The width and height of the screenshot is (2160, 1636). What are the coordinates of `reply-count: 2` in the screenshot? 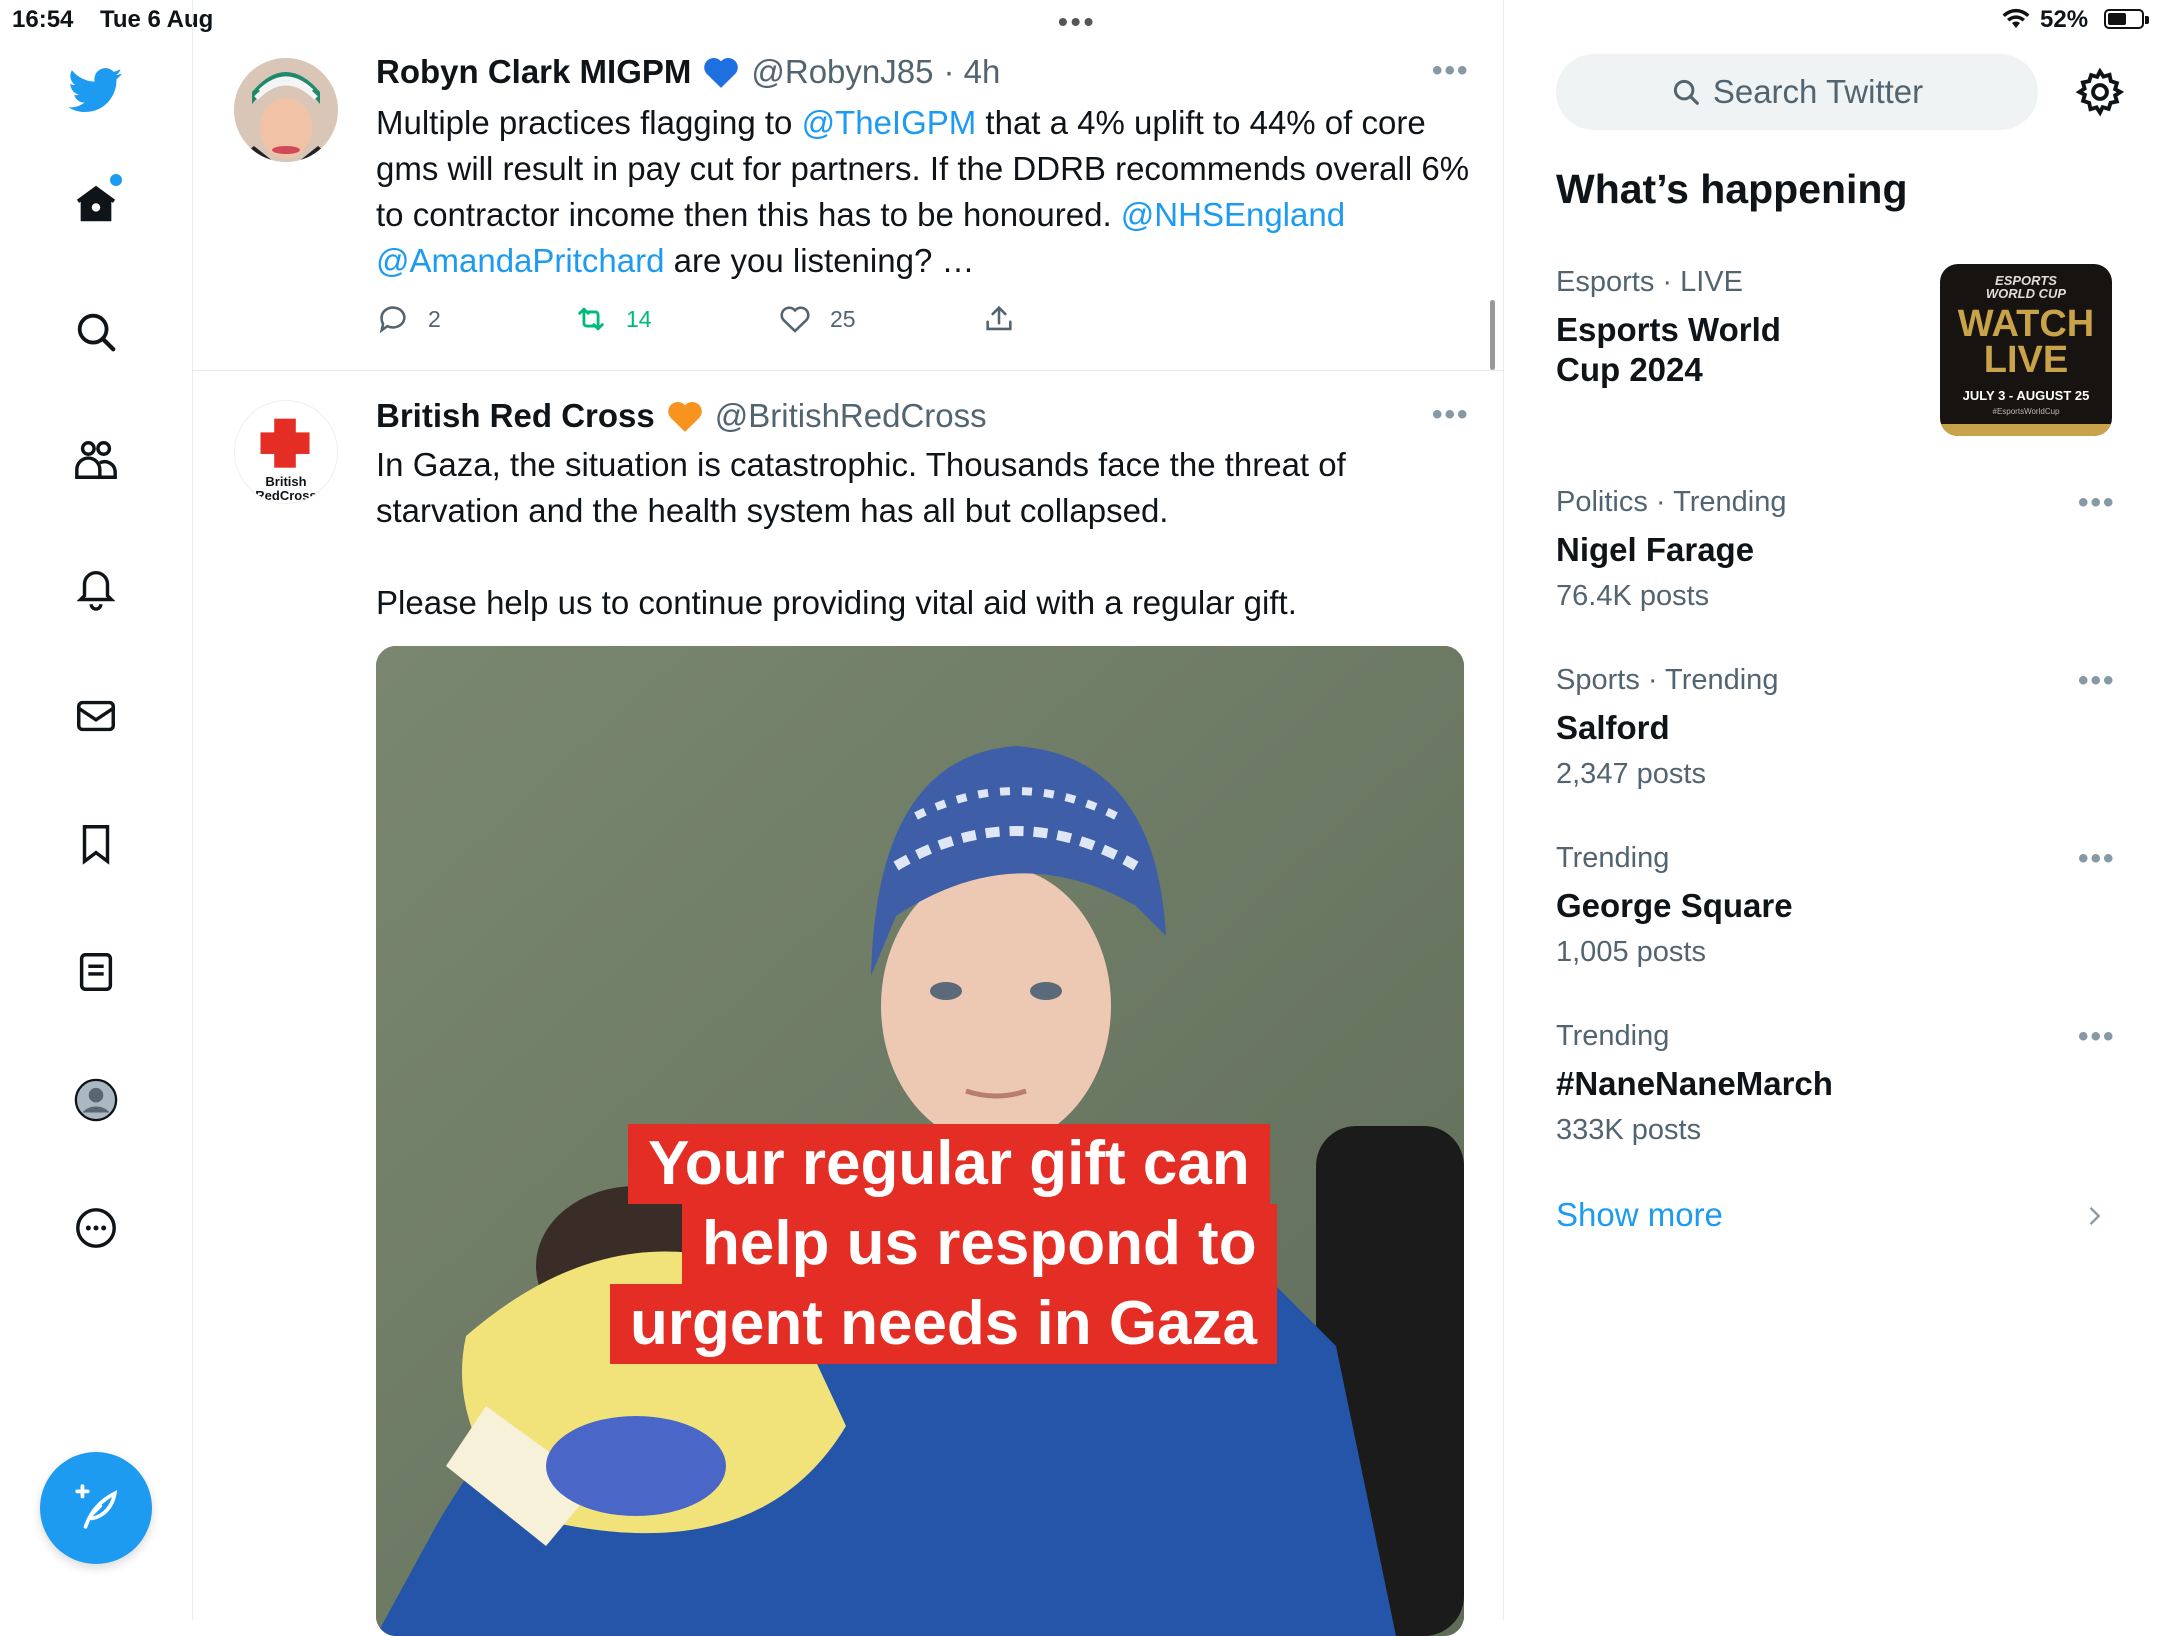 It's located at (434, 318).